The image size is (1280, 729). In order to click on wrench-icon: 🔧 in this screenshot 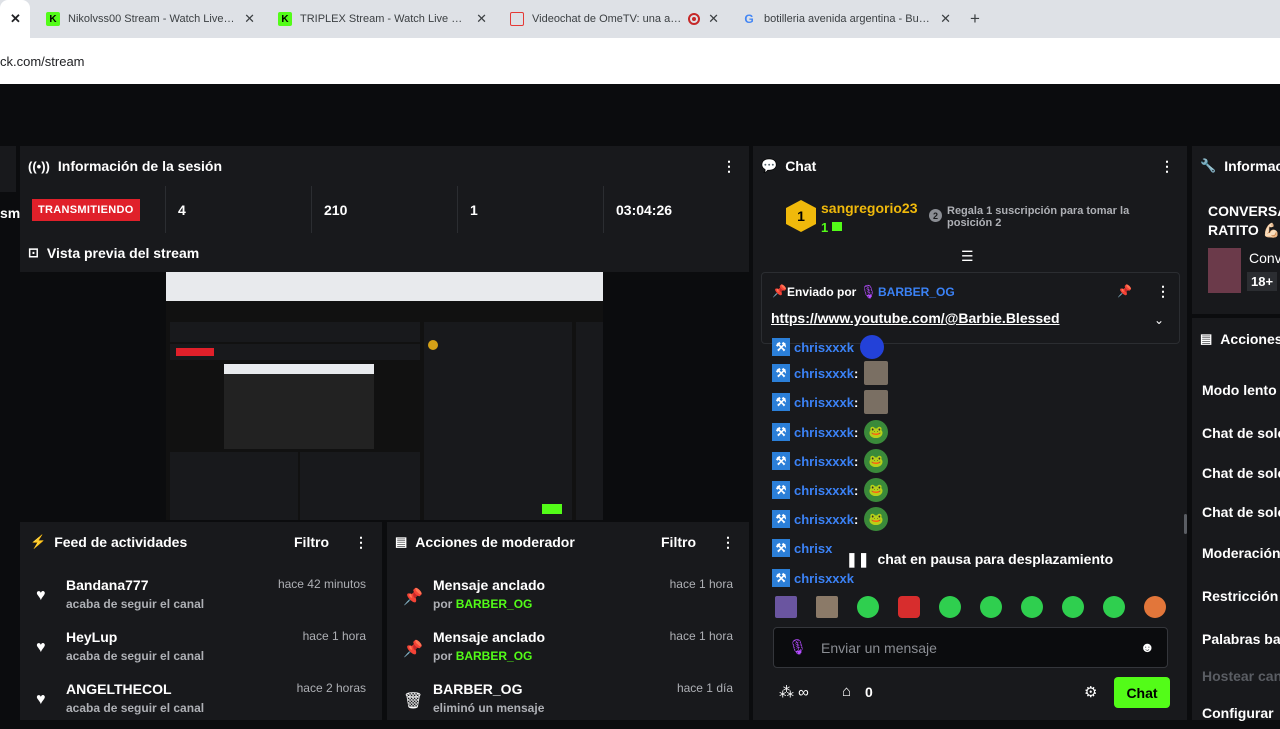, I will do `click(1208, 165)`.